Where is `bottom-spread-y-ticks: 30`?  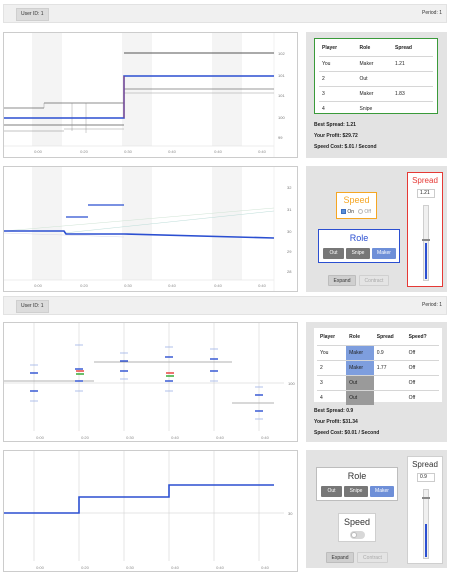
bottom-spread-y-ticks: 30 is located at coordinates (290, 513).